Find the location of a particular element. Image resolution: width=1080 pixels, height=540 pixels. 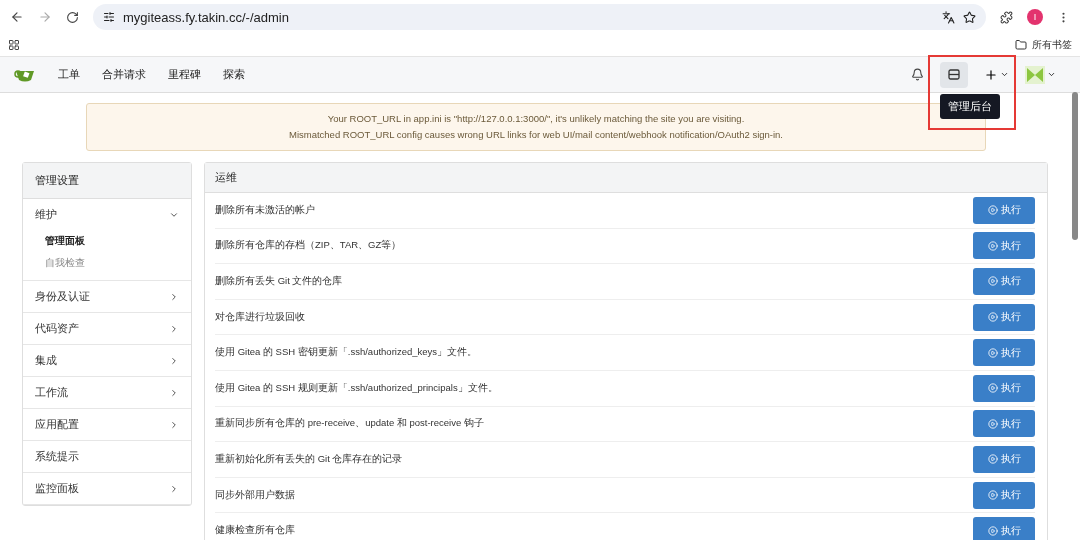

sidebar-subitem: 管理面板 is located at coordinates (107, 241).